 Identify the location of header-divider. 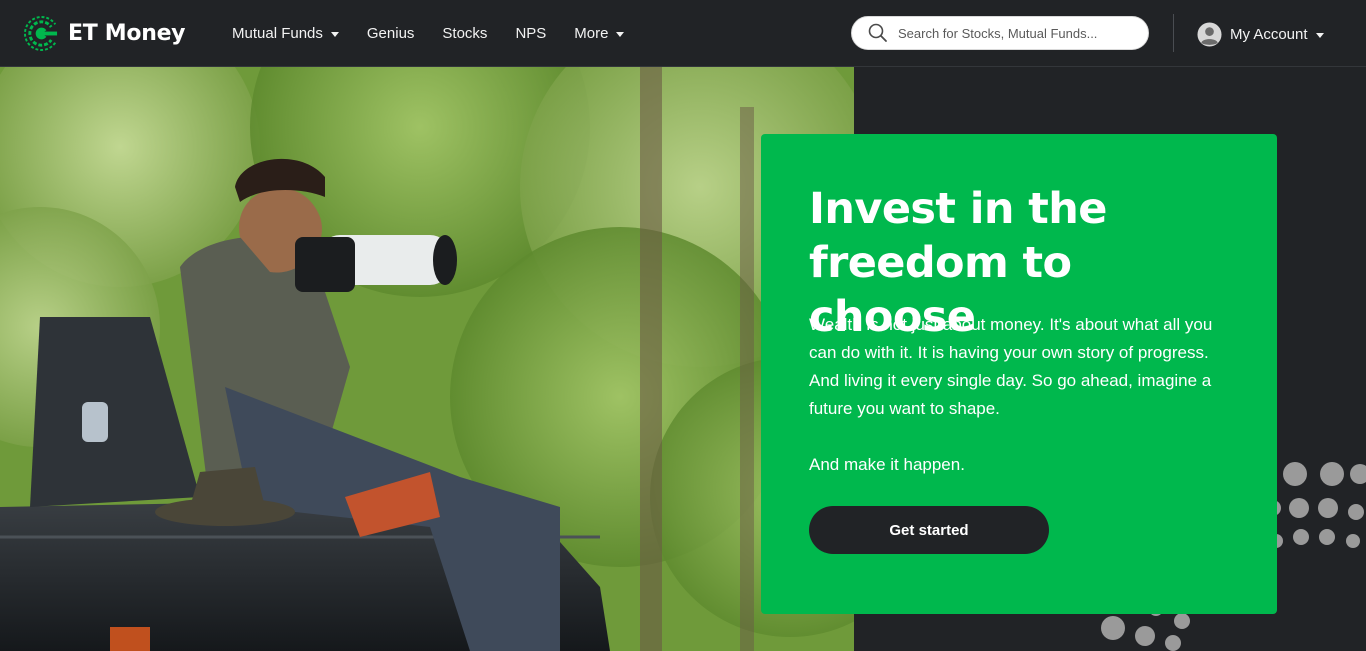
(1173, 33).